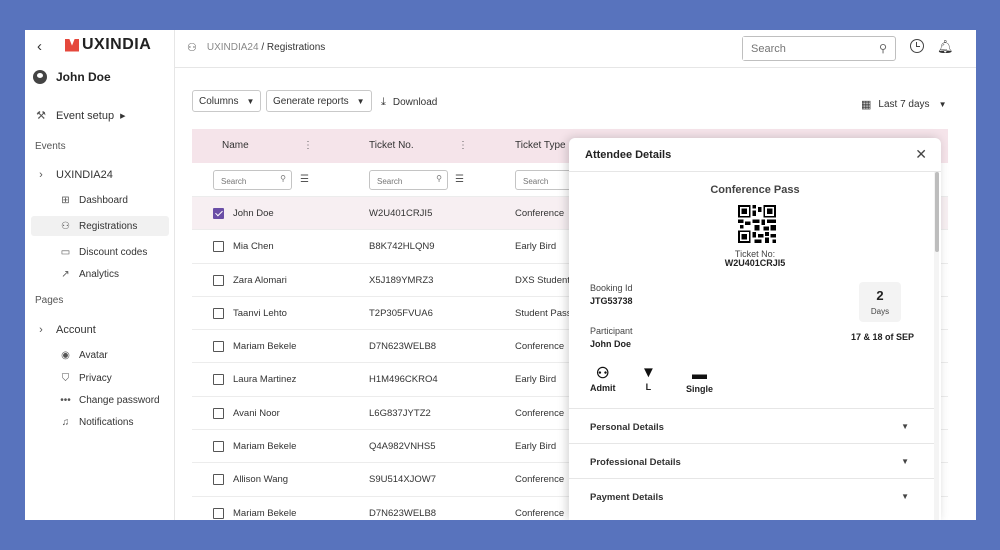 Image resolution: width=1000 pixels, height=550 pixels. I want to click on days-badge: 2 Days, so click(880, 302).